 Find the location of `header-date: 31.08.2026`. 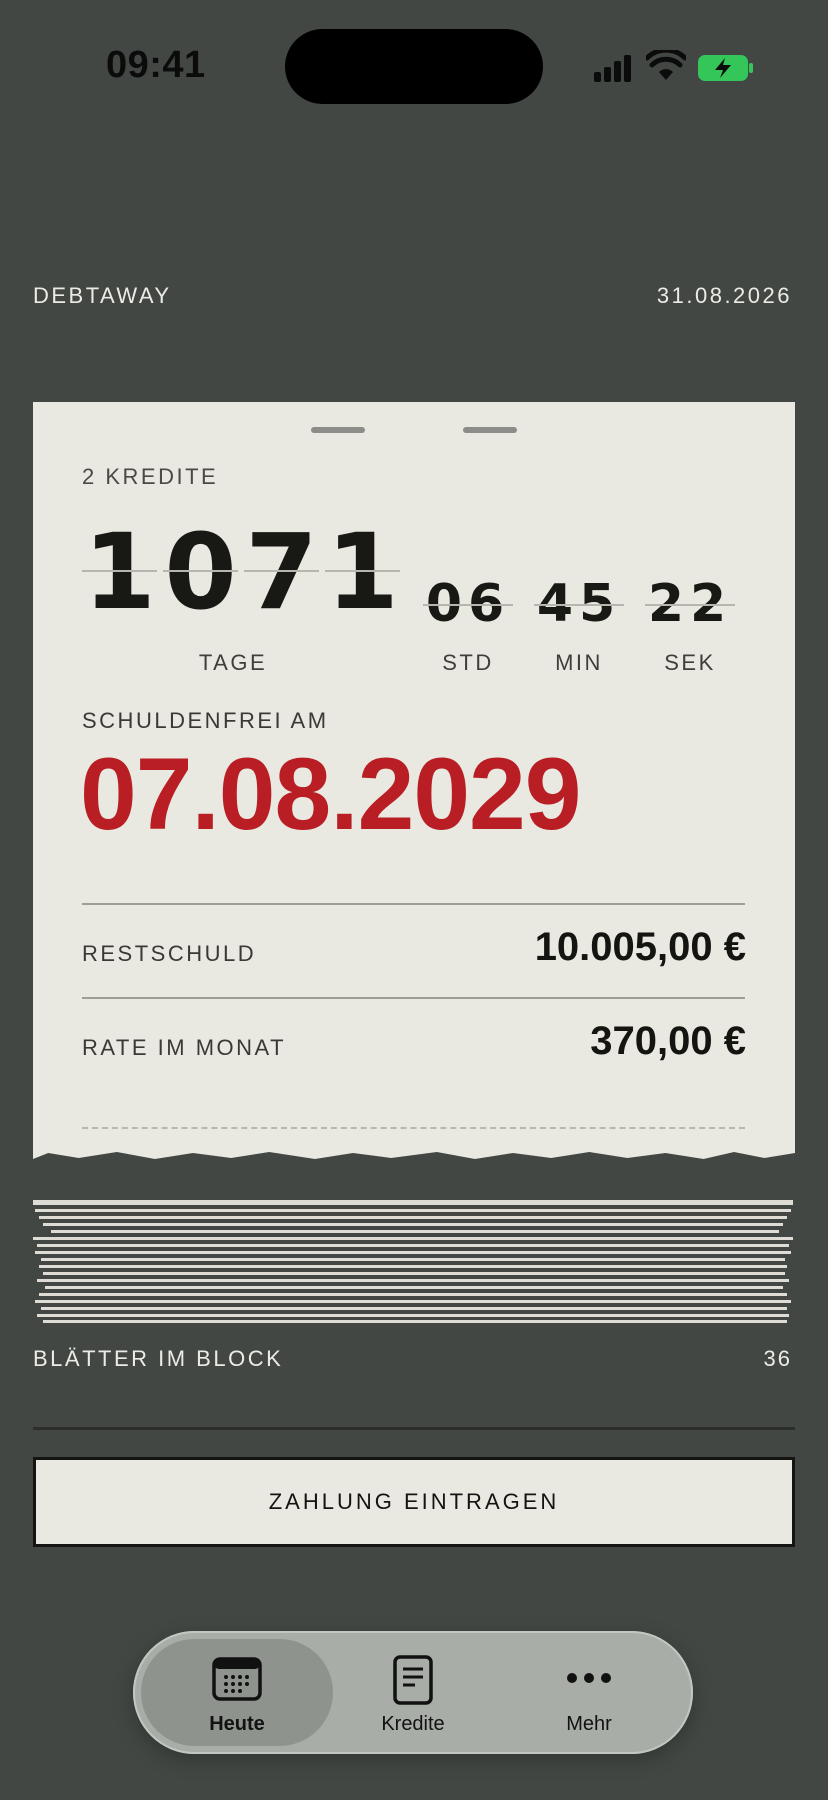

header-date: 31.08.2026 is located at coordinates (724, 295).